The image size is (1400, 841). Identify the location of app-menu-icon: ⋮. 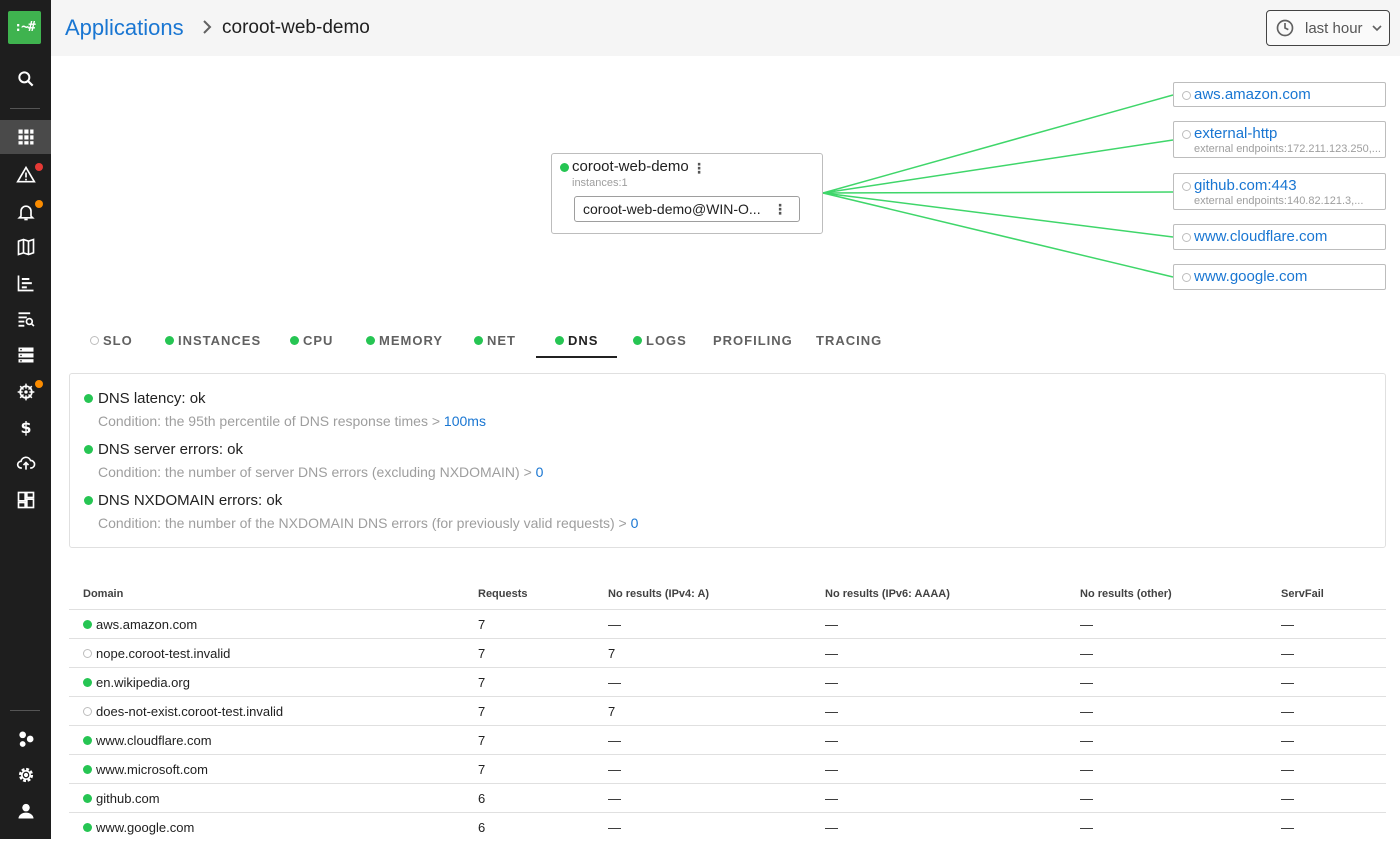
(699, 168).